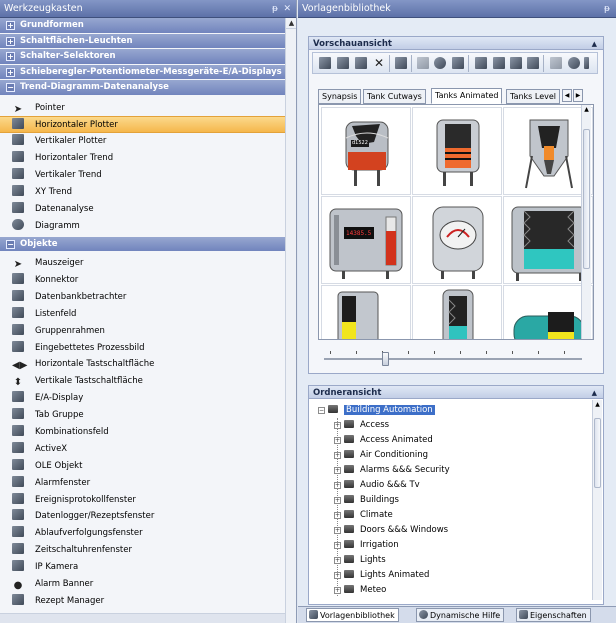 This screenshot has height=623, width=616. What do you see at coordinates (460, 615) in the screenshot?
I see `tab-dynamische-hilfe: Dynamische Hilfe` at bounding box center [460, 615].